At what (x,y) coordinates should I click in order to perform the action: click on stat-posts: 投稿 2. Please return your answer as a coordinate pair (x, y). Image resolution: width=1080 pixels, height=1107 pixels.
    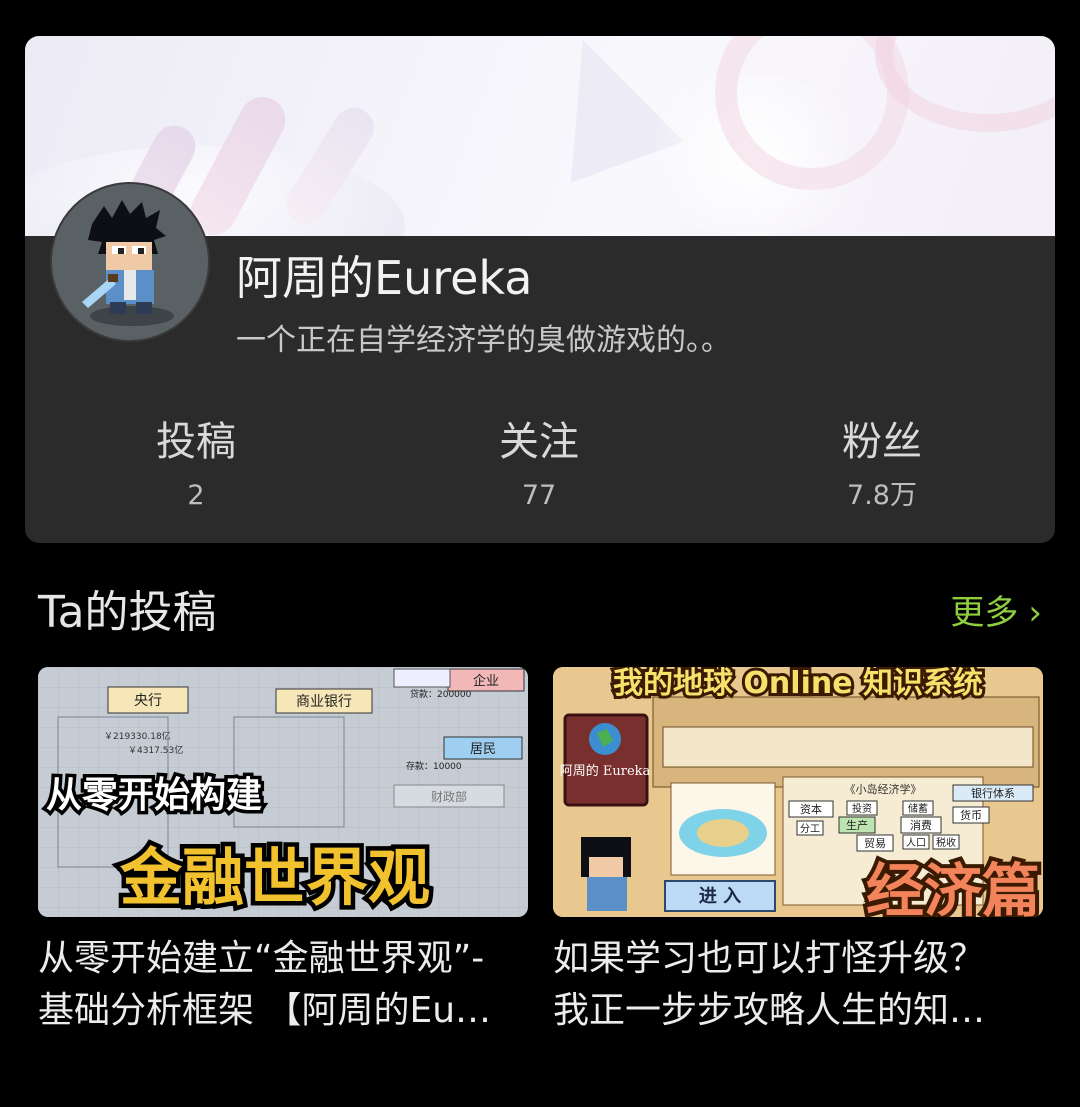
    Looking at the image, I should click on (196, 465).